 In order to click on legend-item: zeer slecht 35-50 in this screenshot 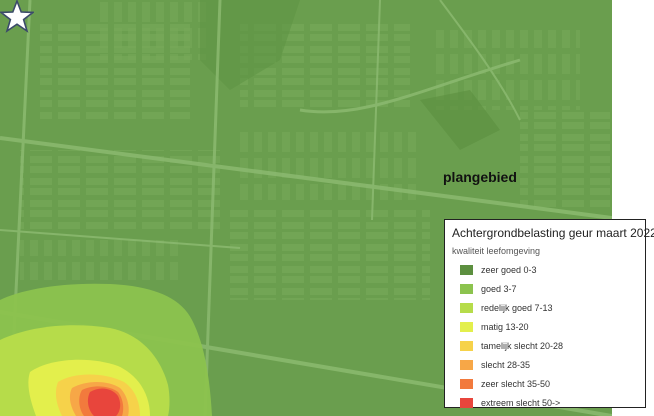, I will do `click(545, 383)`.